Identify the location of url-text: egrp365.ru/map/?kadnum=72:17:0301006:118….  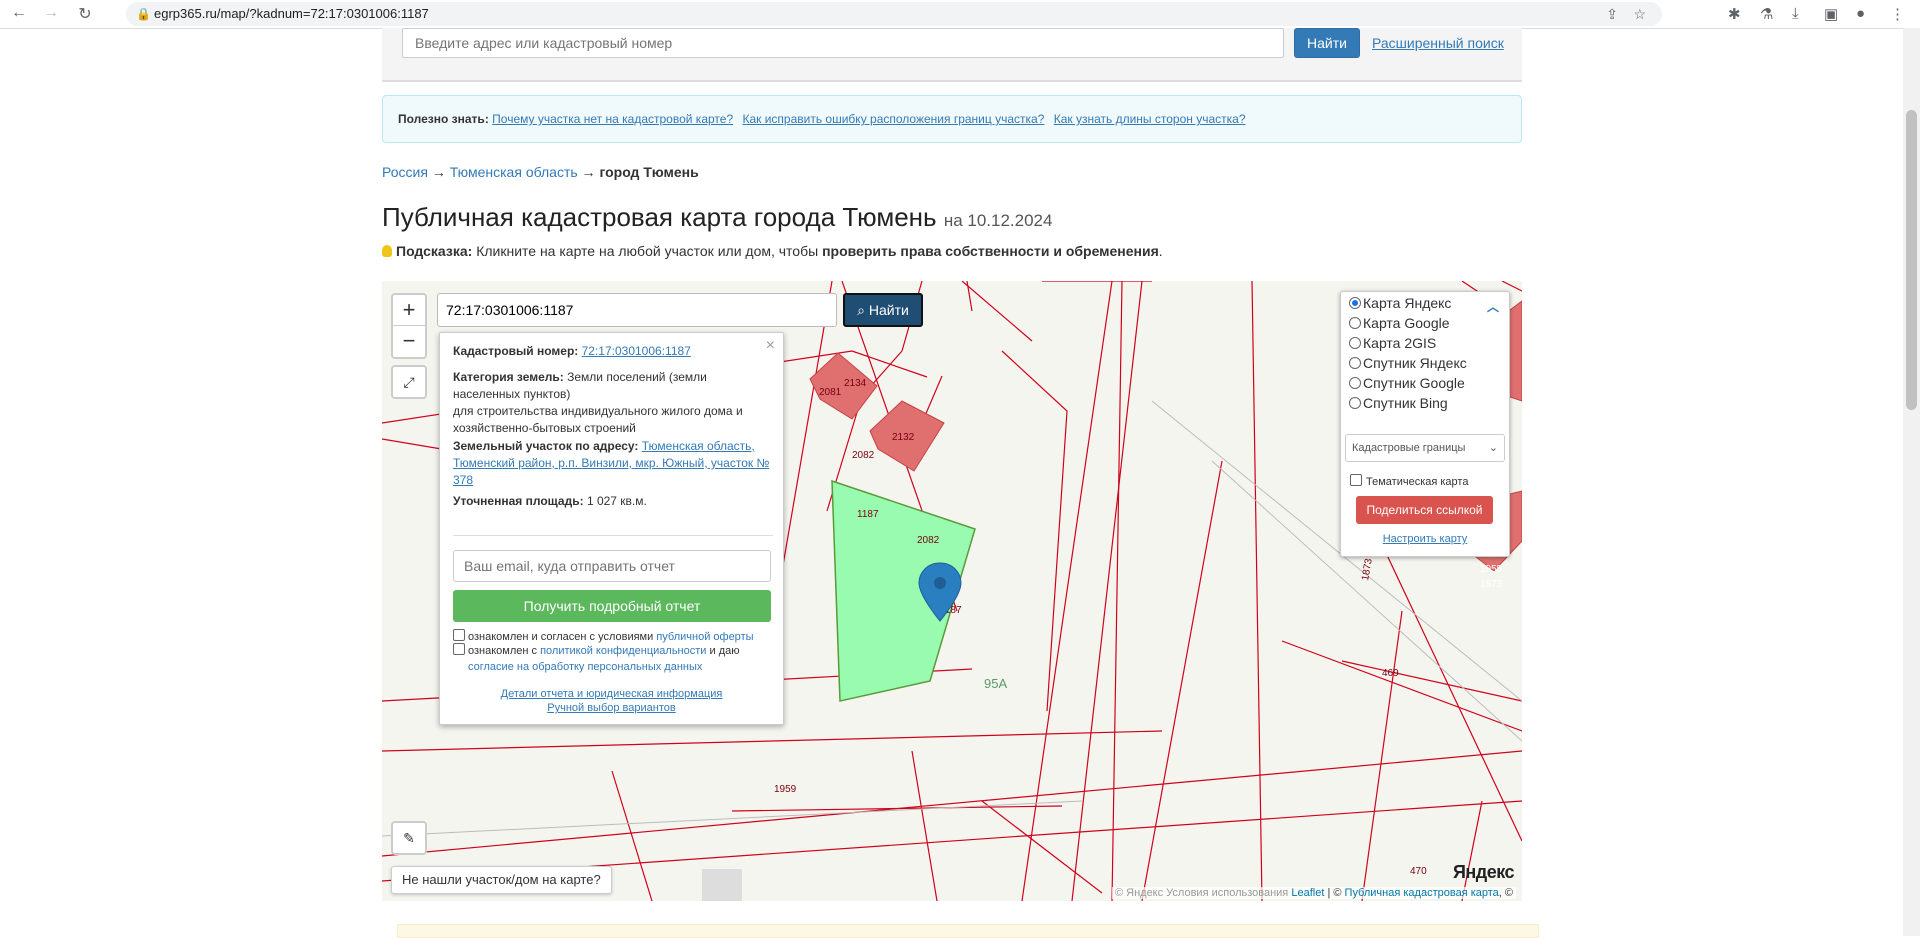
(291, 13).